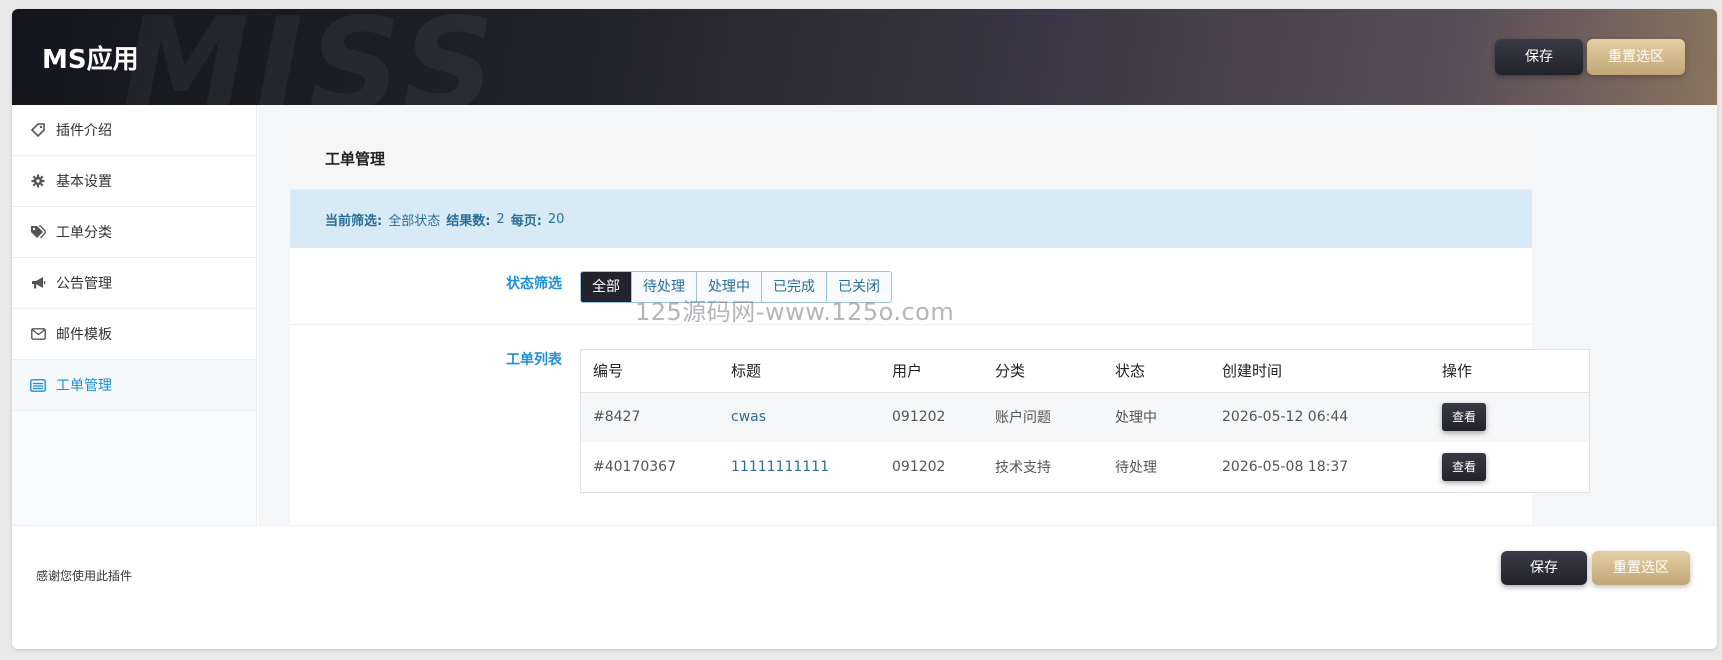 This screenshot has height=660, width=1722. Describe the element at coordinates (1320, 371) in the screenshot. I see `column-header-created: 创建时间` at that location.